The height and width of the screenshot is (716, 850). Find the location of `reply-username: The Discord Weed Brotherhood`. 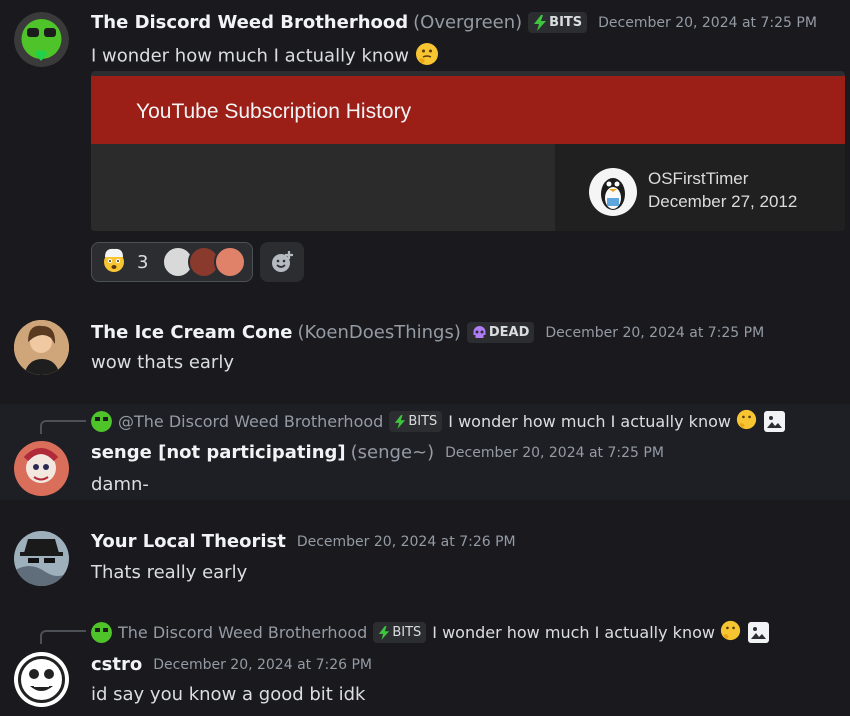

reply-username: The Discord Weed Brotherhood is located at coordinates (242, 632).